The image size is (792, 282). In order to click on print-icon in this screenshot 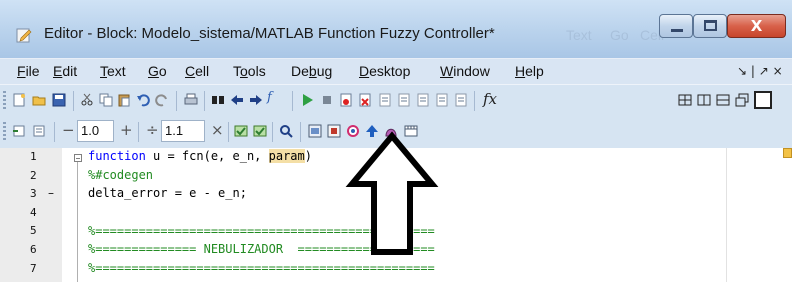, I will do `click(191, 100)`.